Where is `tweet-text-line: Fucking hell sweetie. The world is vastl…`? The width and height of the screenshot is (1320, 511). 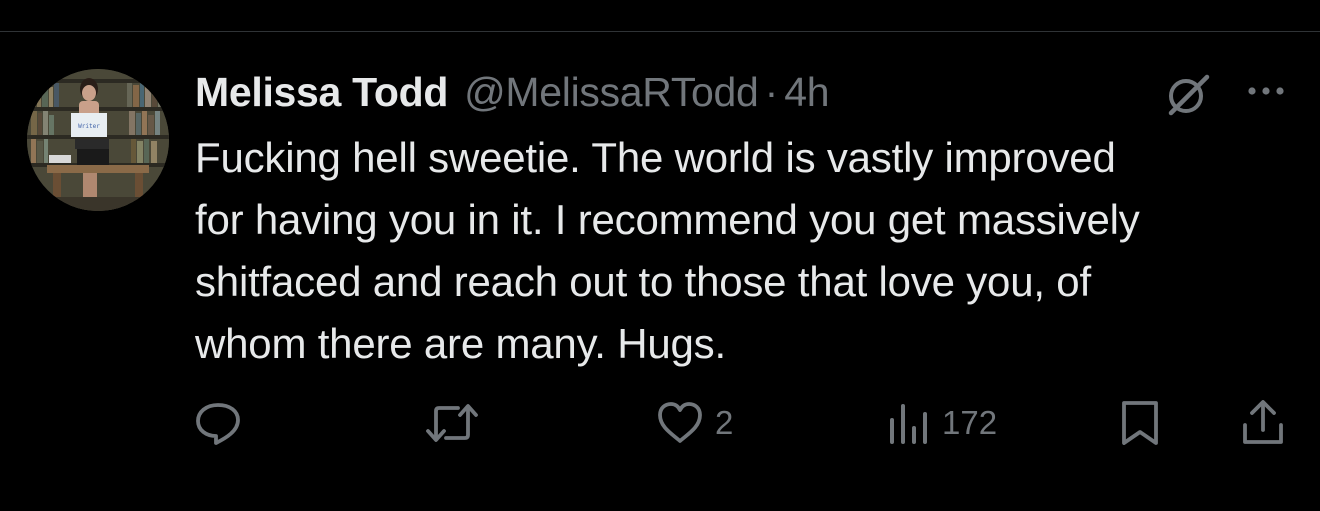 tweet-text-line: Fucking hell sweetie. The world is vastl… is located at coordinates (655, 157).